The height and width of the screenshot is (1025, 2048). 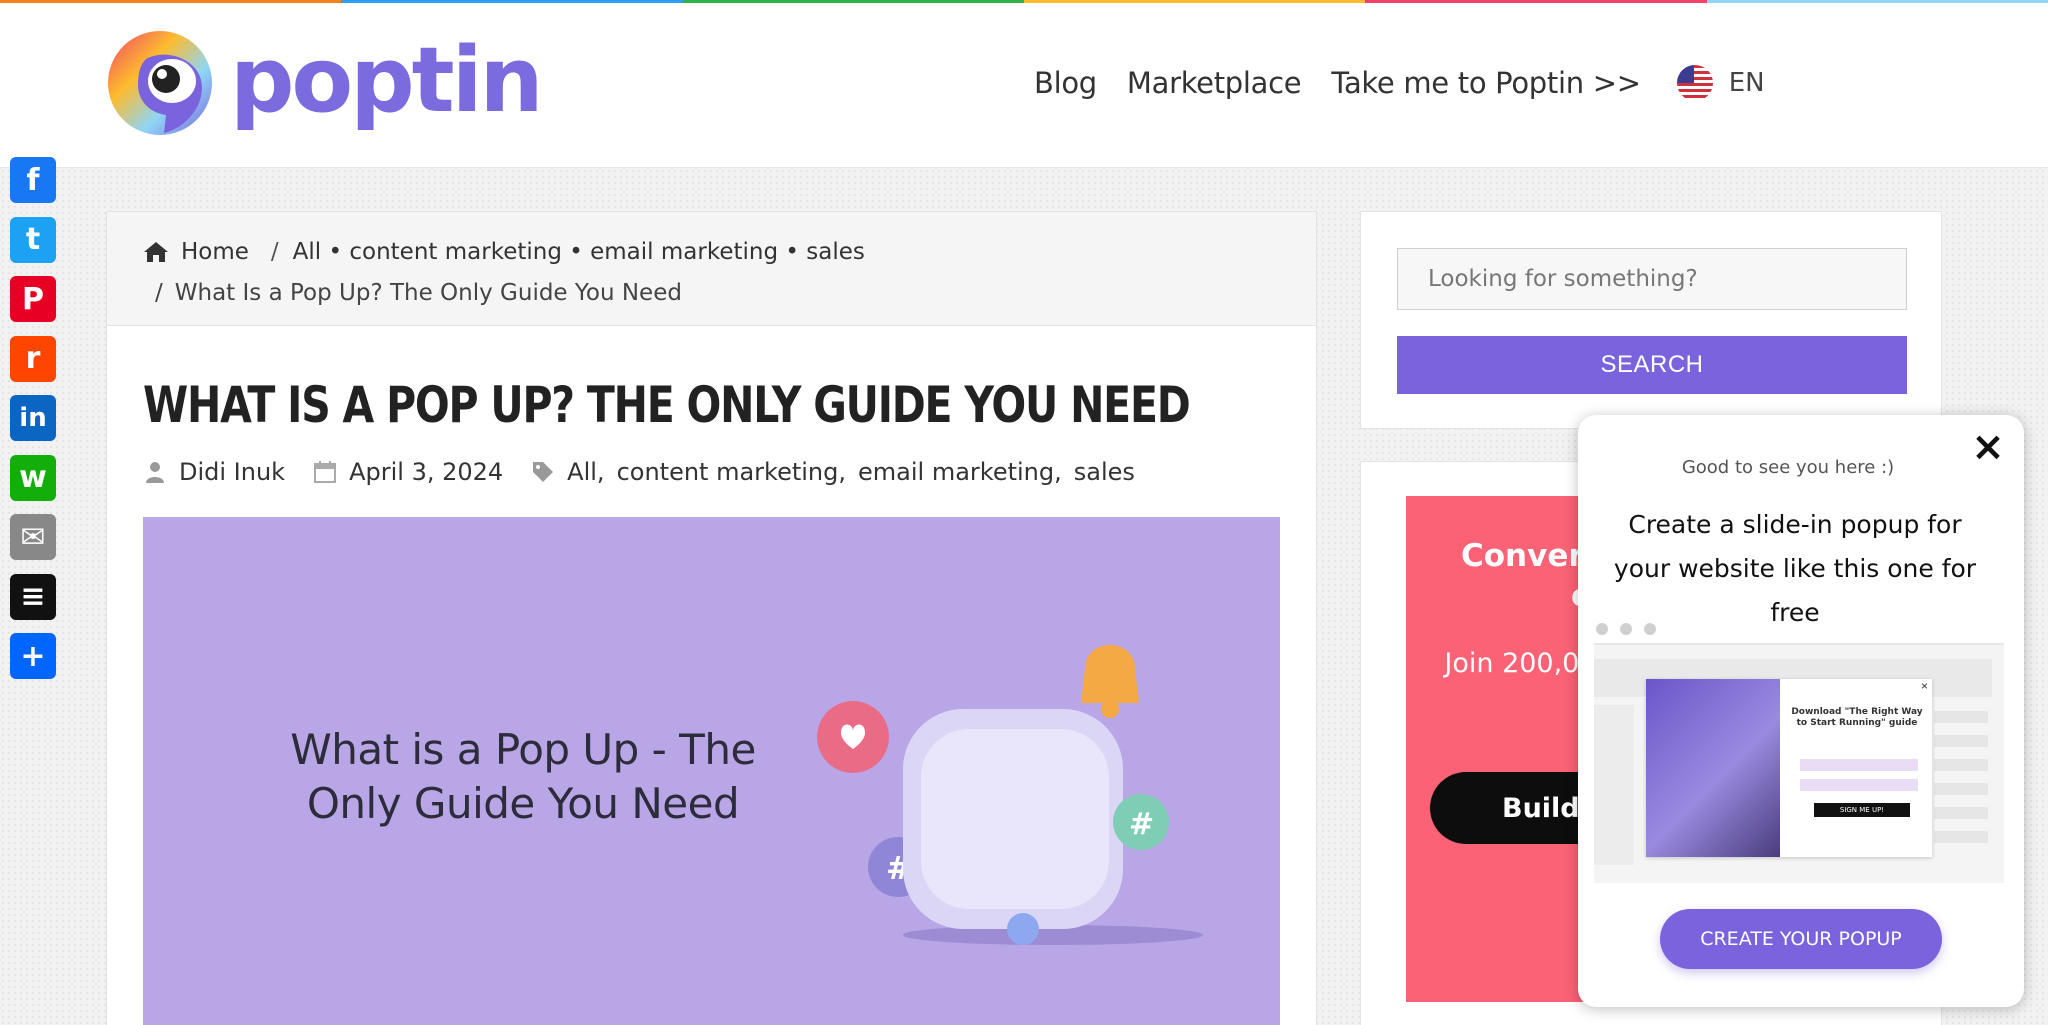 I want to click on tag-icon, so click(x=543, y=472).